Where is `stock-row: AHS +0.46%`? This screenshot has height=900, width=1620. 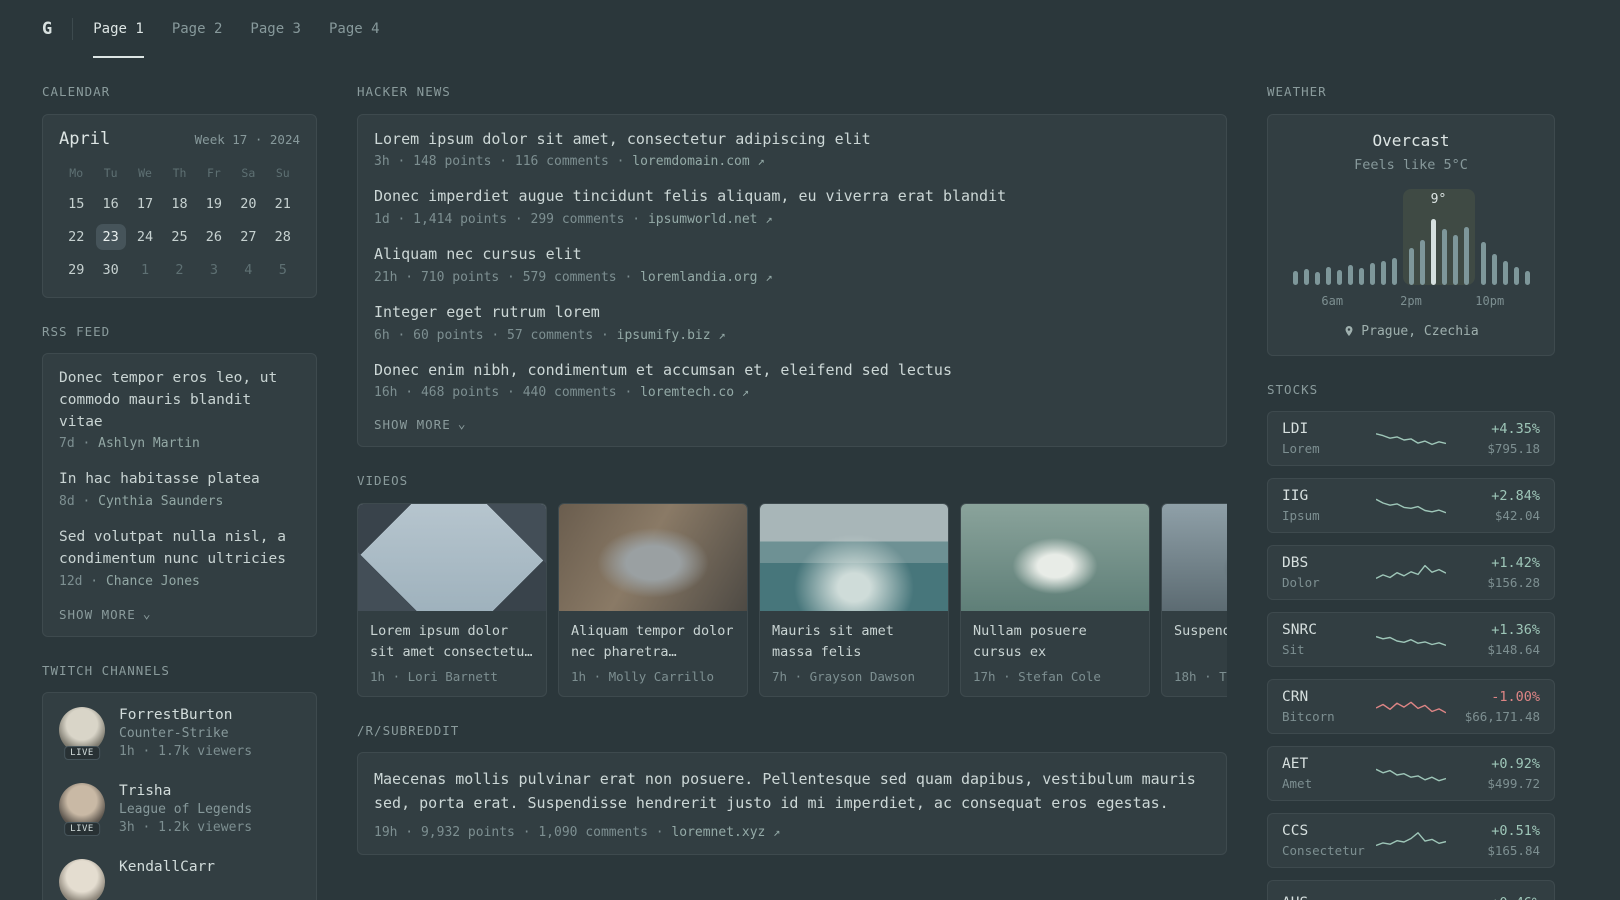
stock-row: AHS +0.46% is located at coordinates (1411, 890).